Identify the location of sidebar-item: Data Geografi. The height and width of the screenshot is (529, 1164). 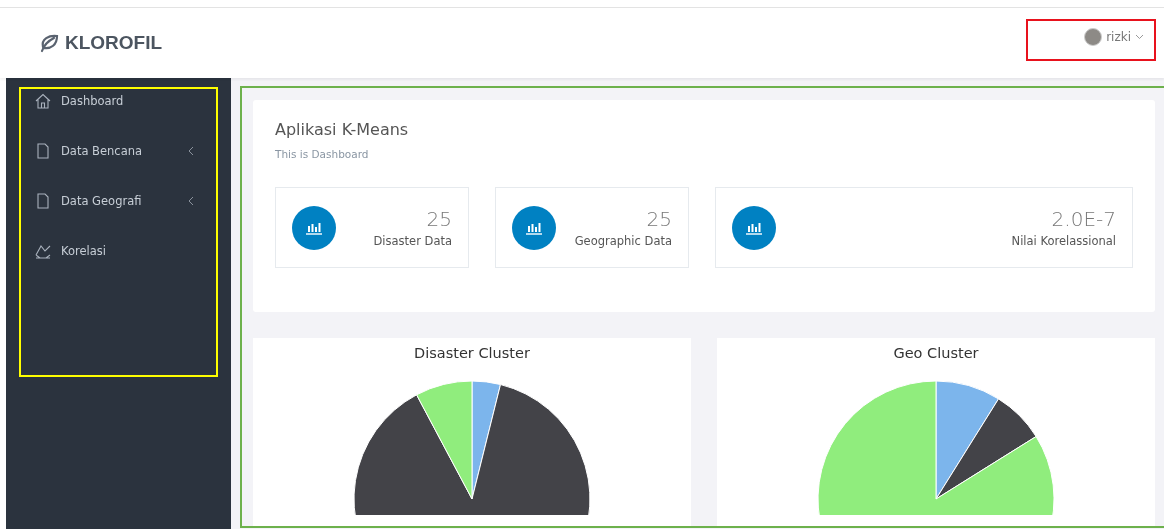
(125, 201).